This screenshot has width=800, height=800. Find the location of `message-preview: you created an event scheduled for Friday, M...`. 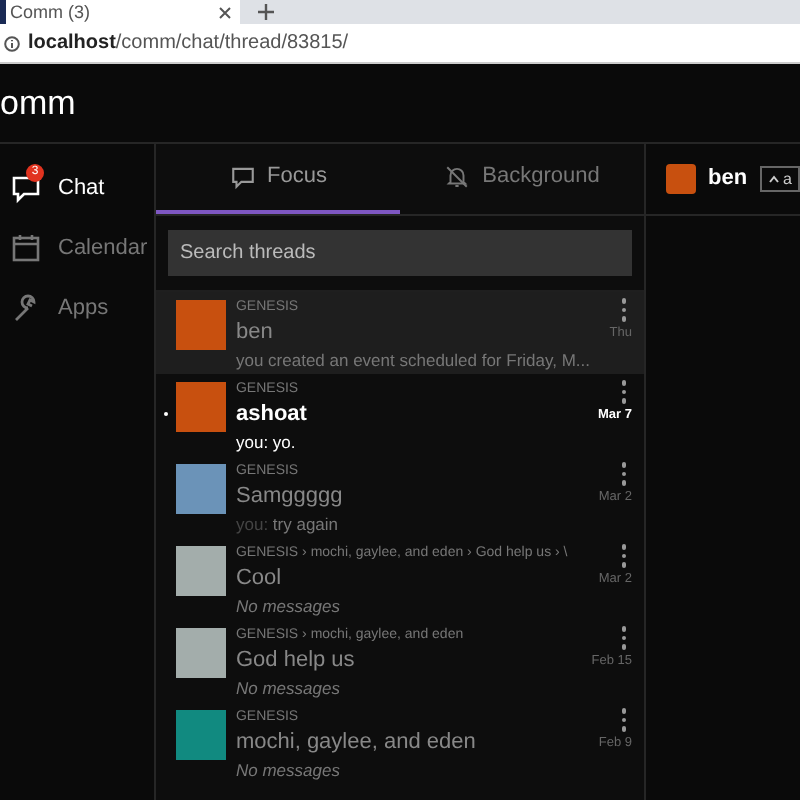

message-preview: you created an event scheduled for Friday, M... is located at coordinates (413, 360).